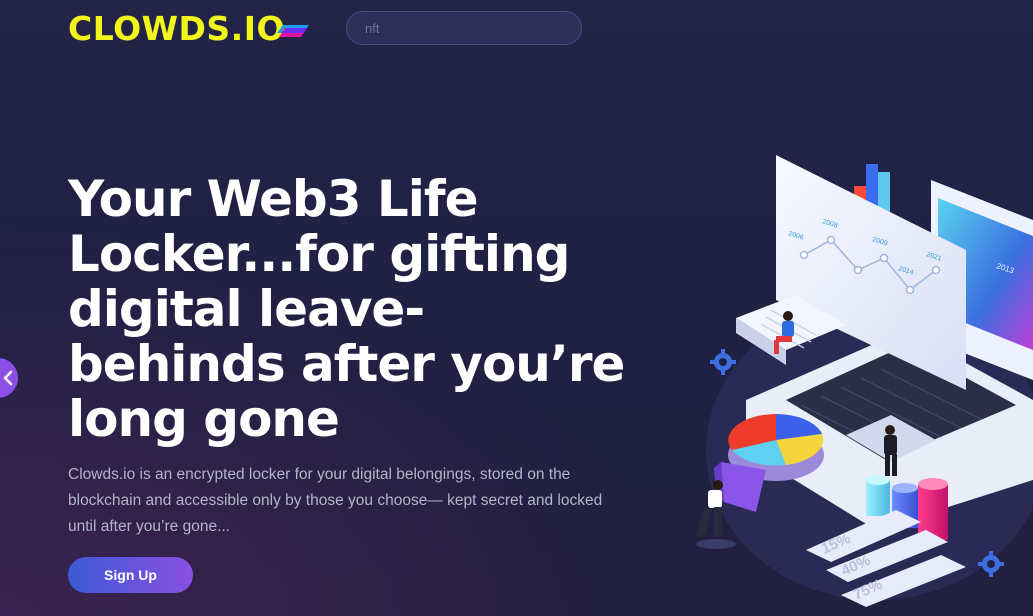  Describe the element at coordinates (293, 31) in the screenshot. I see `logo-mark-icon` at that location.